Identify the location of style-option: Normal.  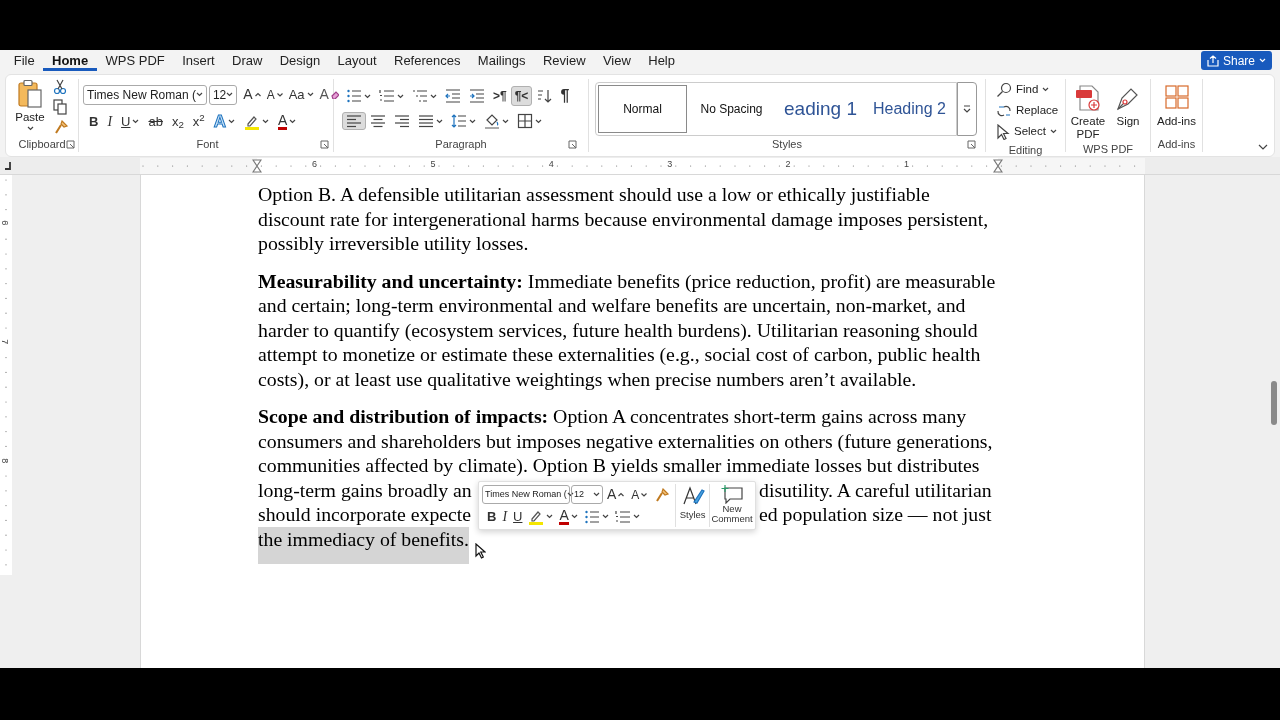
(642, 109).